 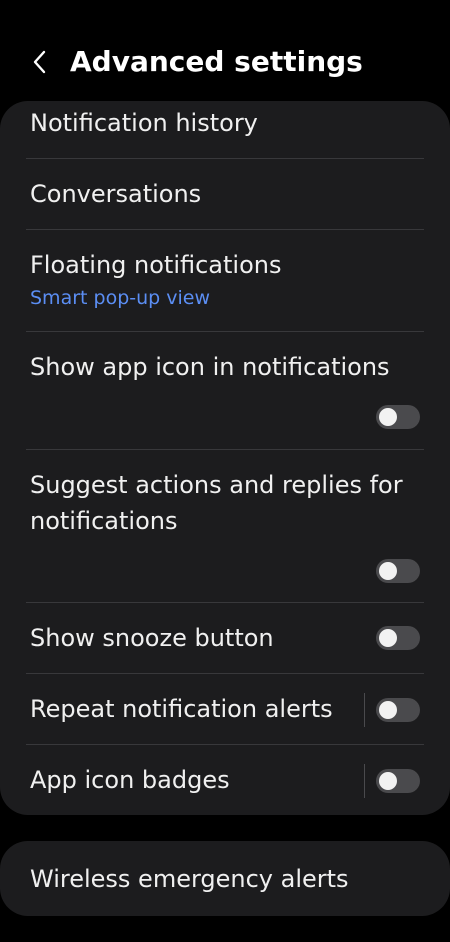 I want to click on setting-label: Wireless emergency alerts, so click(x=189, y=879).